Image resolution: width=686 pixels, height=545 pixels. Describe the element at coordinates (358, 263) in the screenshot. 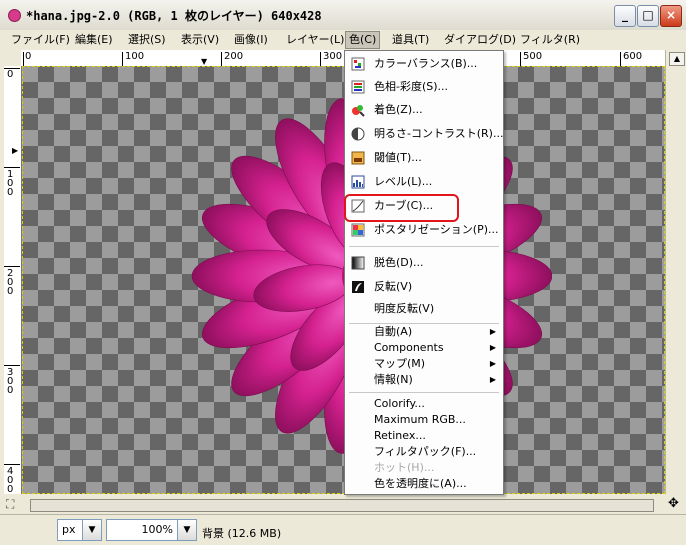

I see `desaturate-icon` at that location.